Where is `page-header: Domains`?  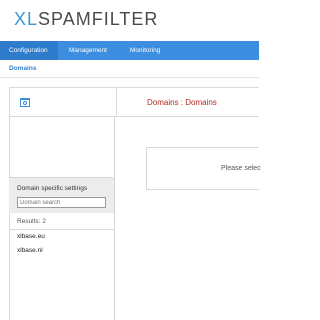
page-header: Domains is located at coordinates (134, 102).